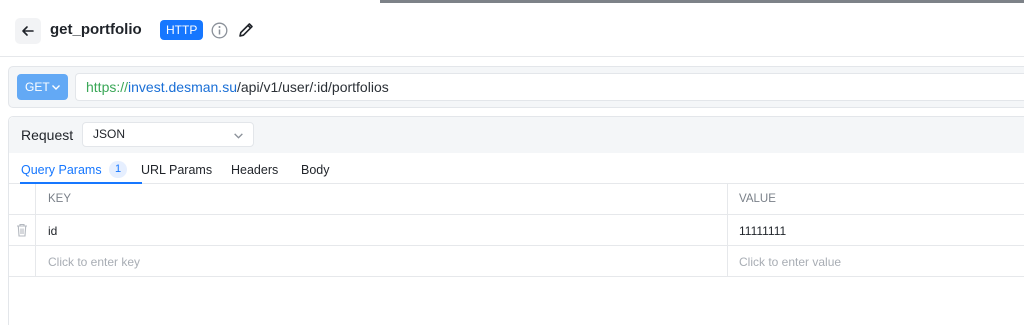 This screenshot has height=325, width=1024. Describe the element at coordinates (168, 134) in the screenshot. I see `body-type-select: JSON` at that location.